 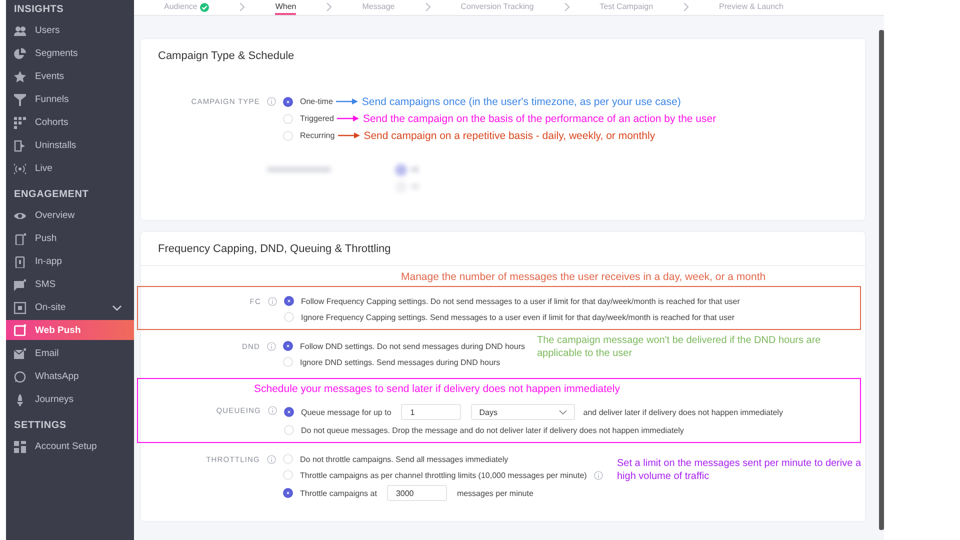 What do you see at coordinates (20, 122) in the screenshot?
I see `dots-grid-icon` at bounding box center [20, 122].